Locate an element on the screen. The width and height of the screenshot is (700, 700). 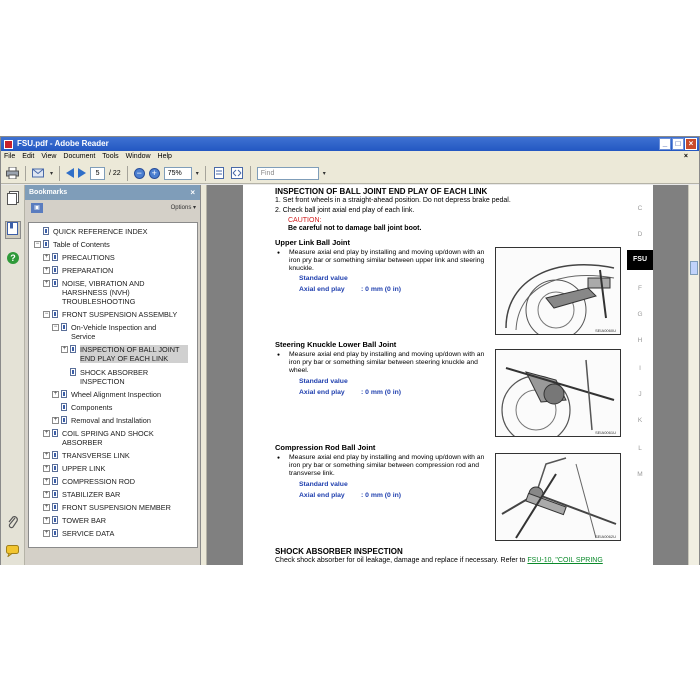
email-icon is located at coordinates (39, 173).